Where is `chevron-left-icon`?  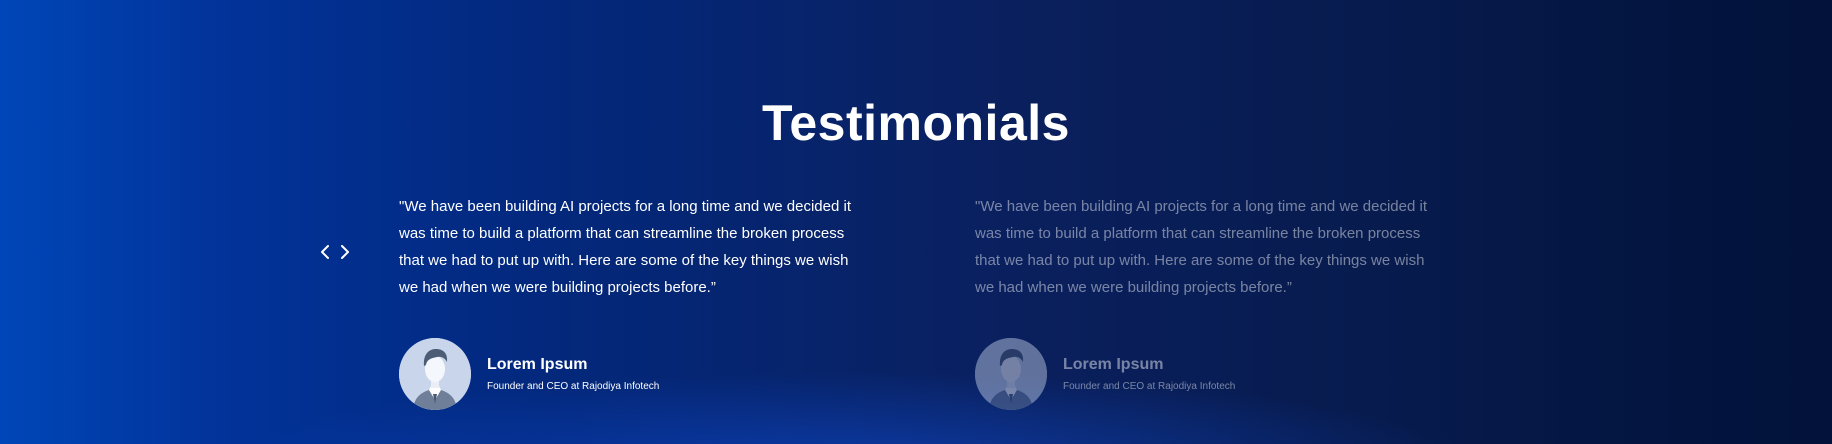
chevron-left-icon is located at coordinates (325, 252).